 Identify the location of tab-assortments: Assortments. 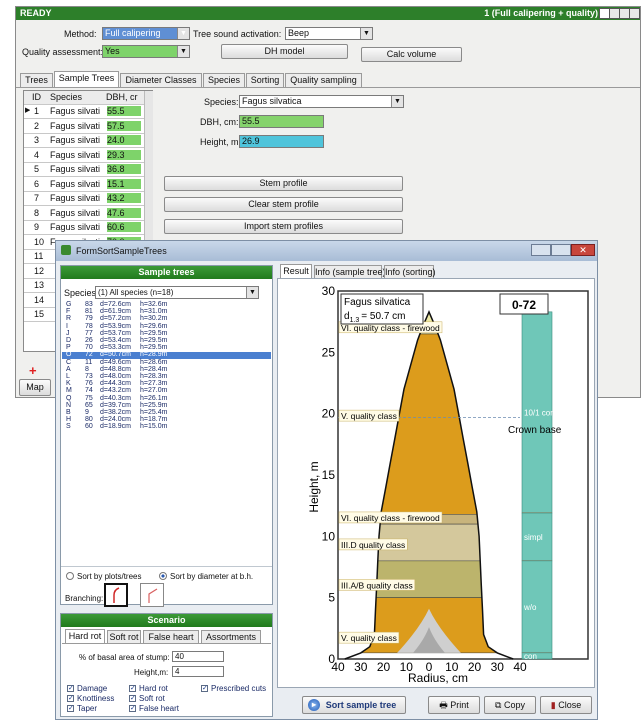
(231, 636).